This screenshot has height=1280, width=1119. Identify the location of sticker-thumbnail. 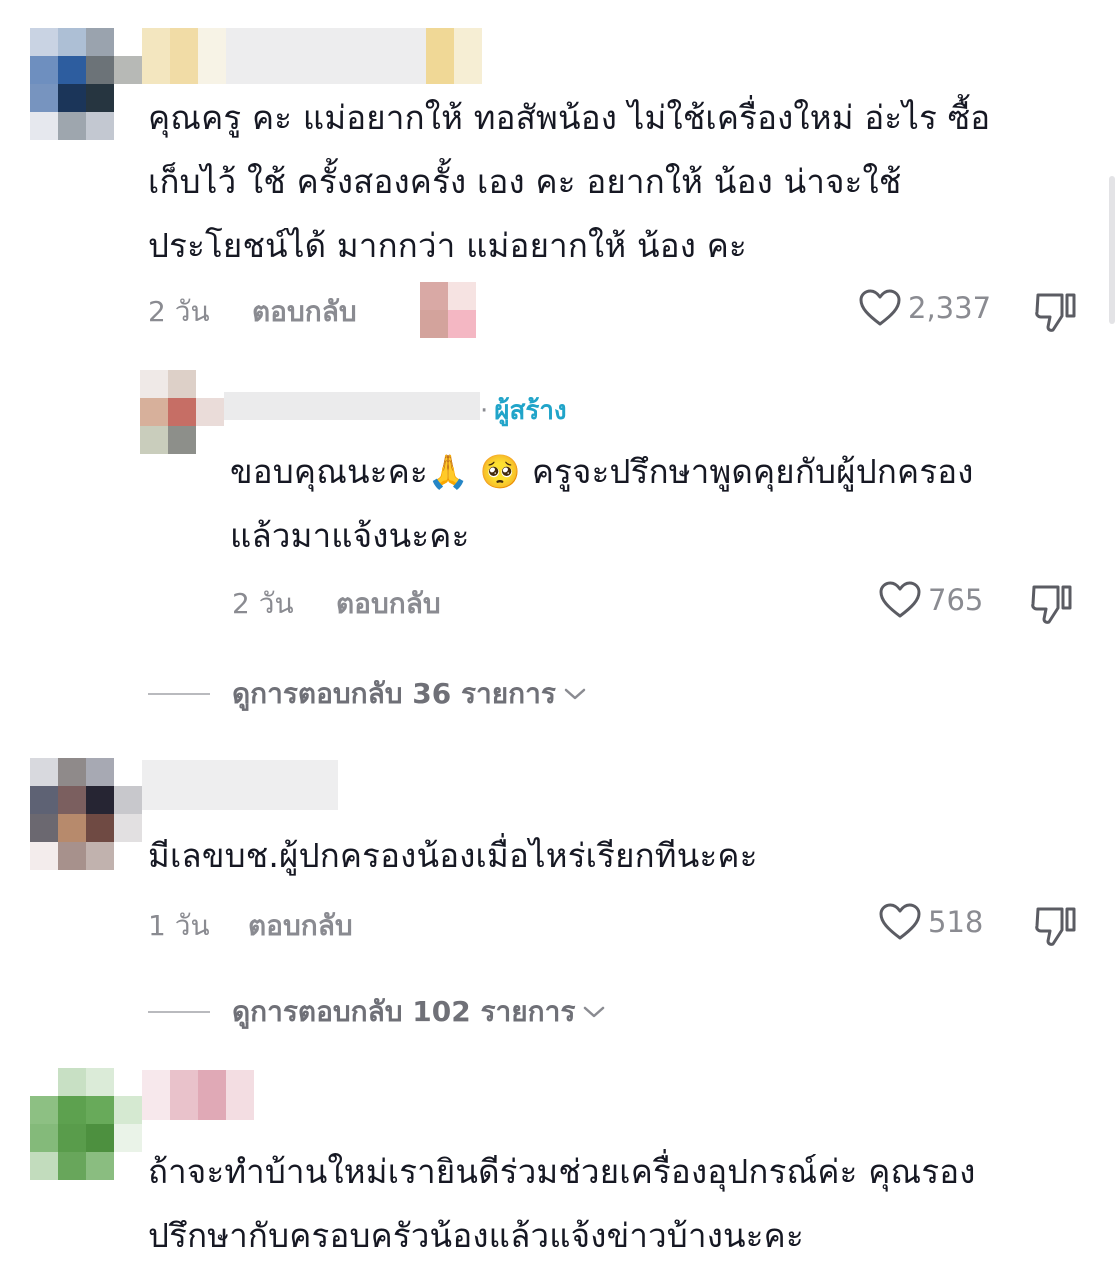
(448, 310).